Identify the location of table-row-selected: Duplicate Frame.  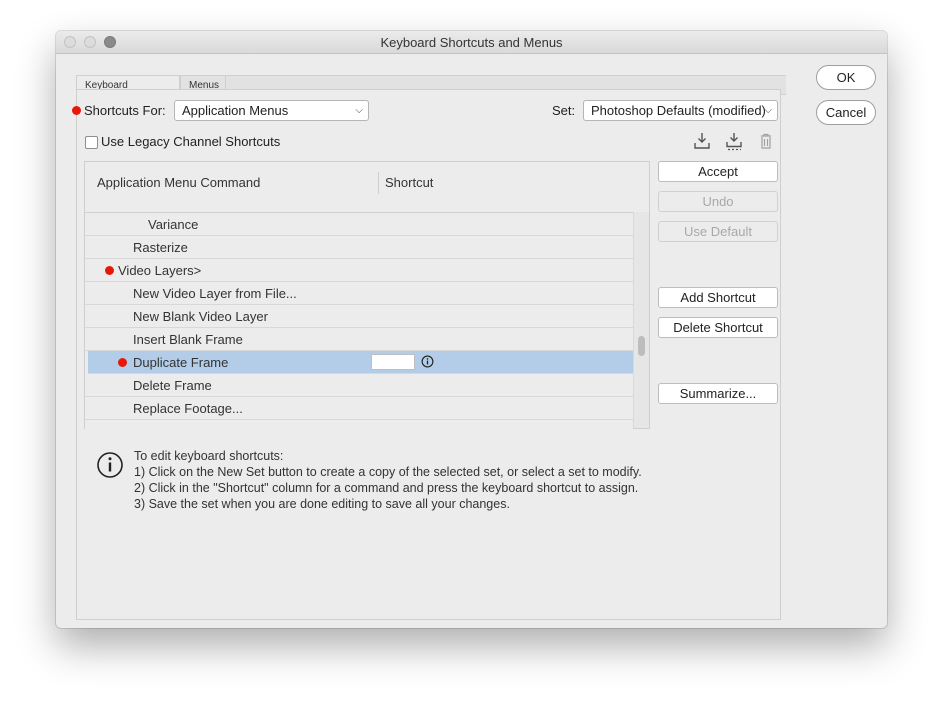
(360, 362).